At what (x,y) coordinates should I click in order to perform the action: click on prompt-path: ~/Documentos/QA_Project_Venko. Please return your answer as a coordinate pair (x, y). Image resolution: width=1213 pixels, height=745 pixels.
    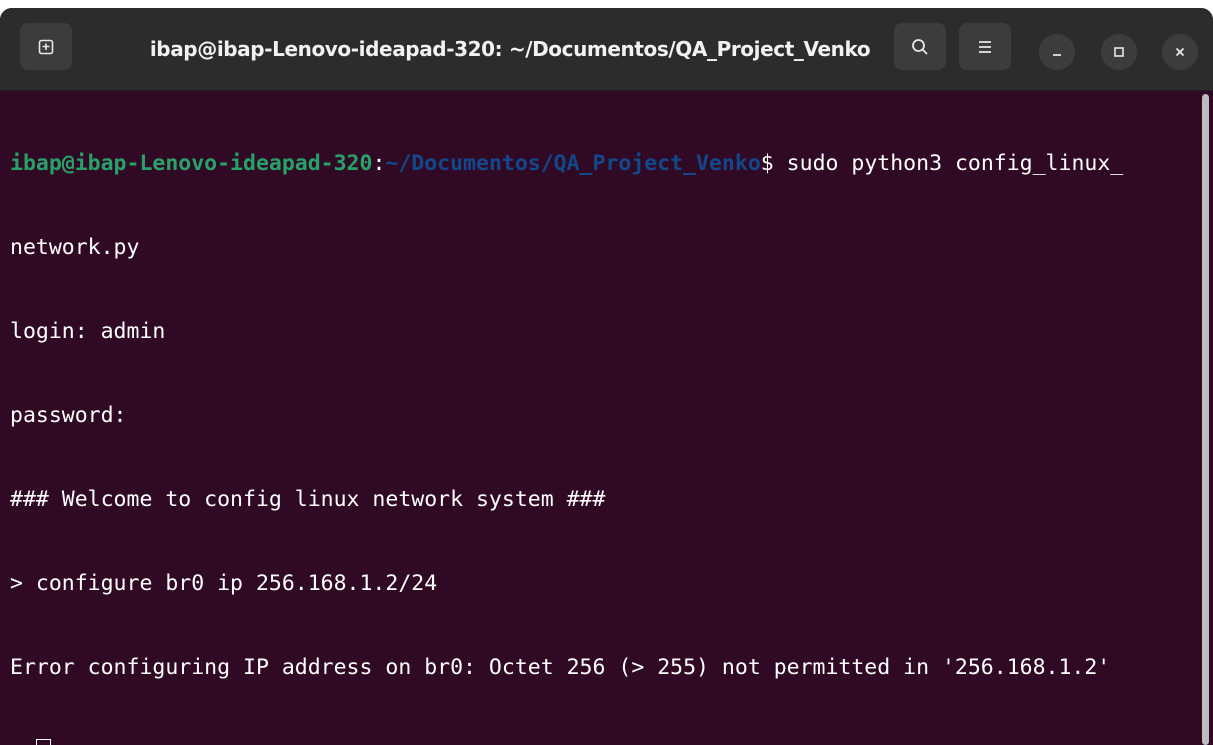
    Looking at the image, I should click on (573, 163).